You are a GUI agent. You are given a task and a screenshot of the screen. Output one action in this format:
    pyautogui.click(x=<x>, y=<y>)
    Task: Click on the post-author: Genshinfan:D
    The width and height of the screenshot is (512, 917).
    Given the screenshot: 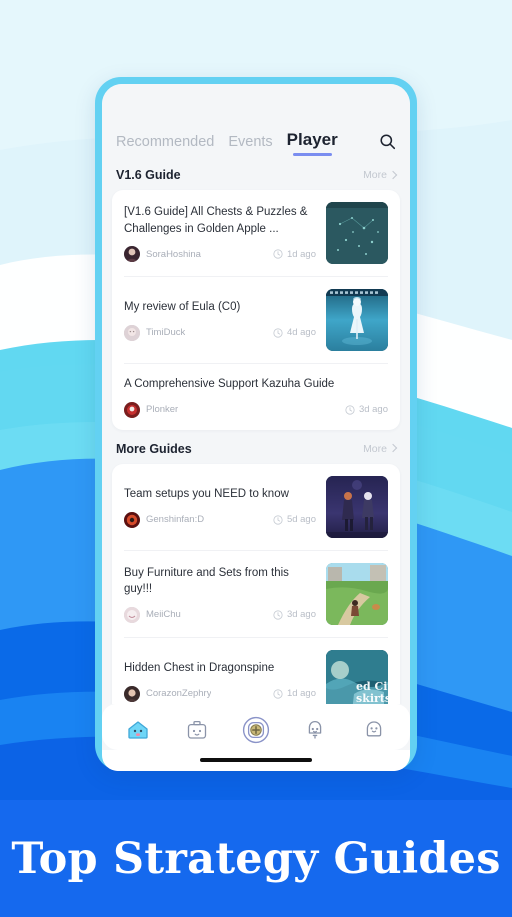 What is the action you would take?
    pyautogui.click(x=175, y=519)
    